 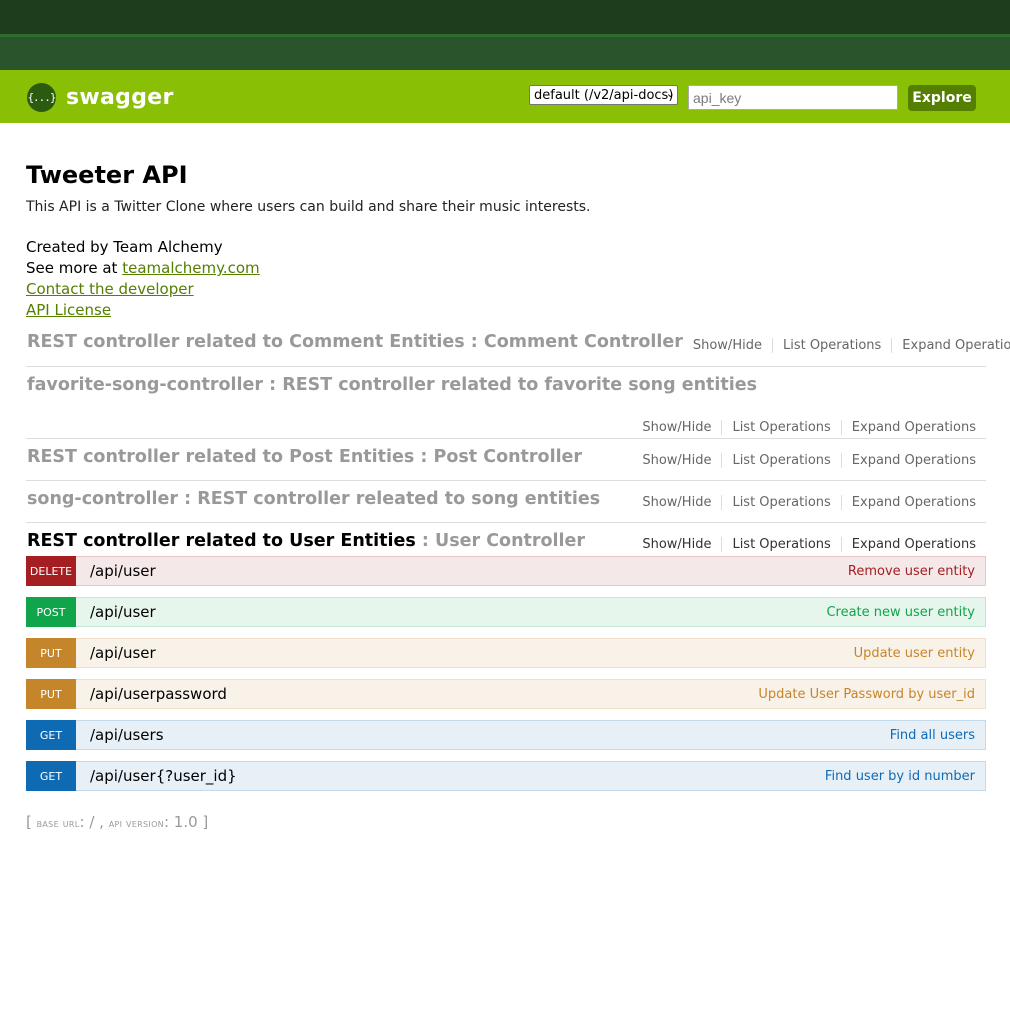 I want to click on top-band, so click(x=505, y=17).